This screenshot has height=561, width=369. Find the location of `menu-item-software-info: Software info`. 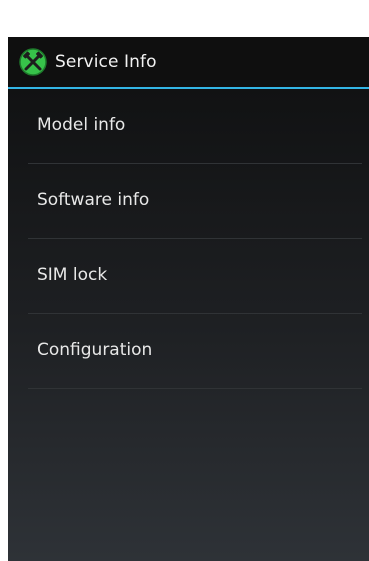

menu-item-software-info: Software info is located at coordinates (195, 201).